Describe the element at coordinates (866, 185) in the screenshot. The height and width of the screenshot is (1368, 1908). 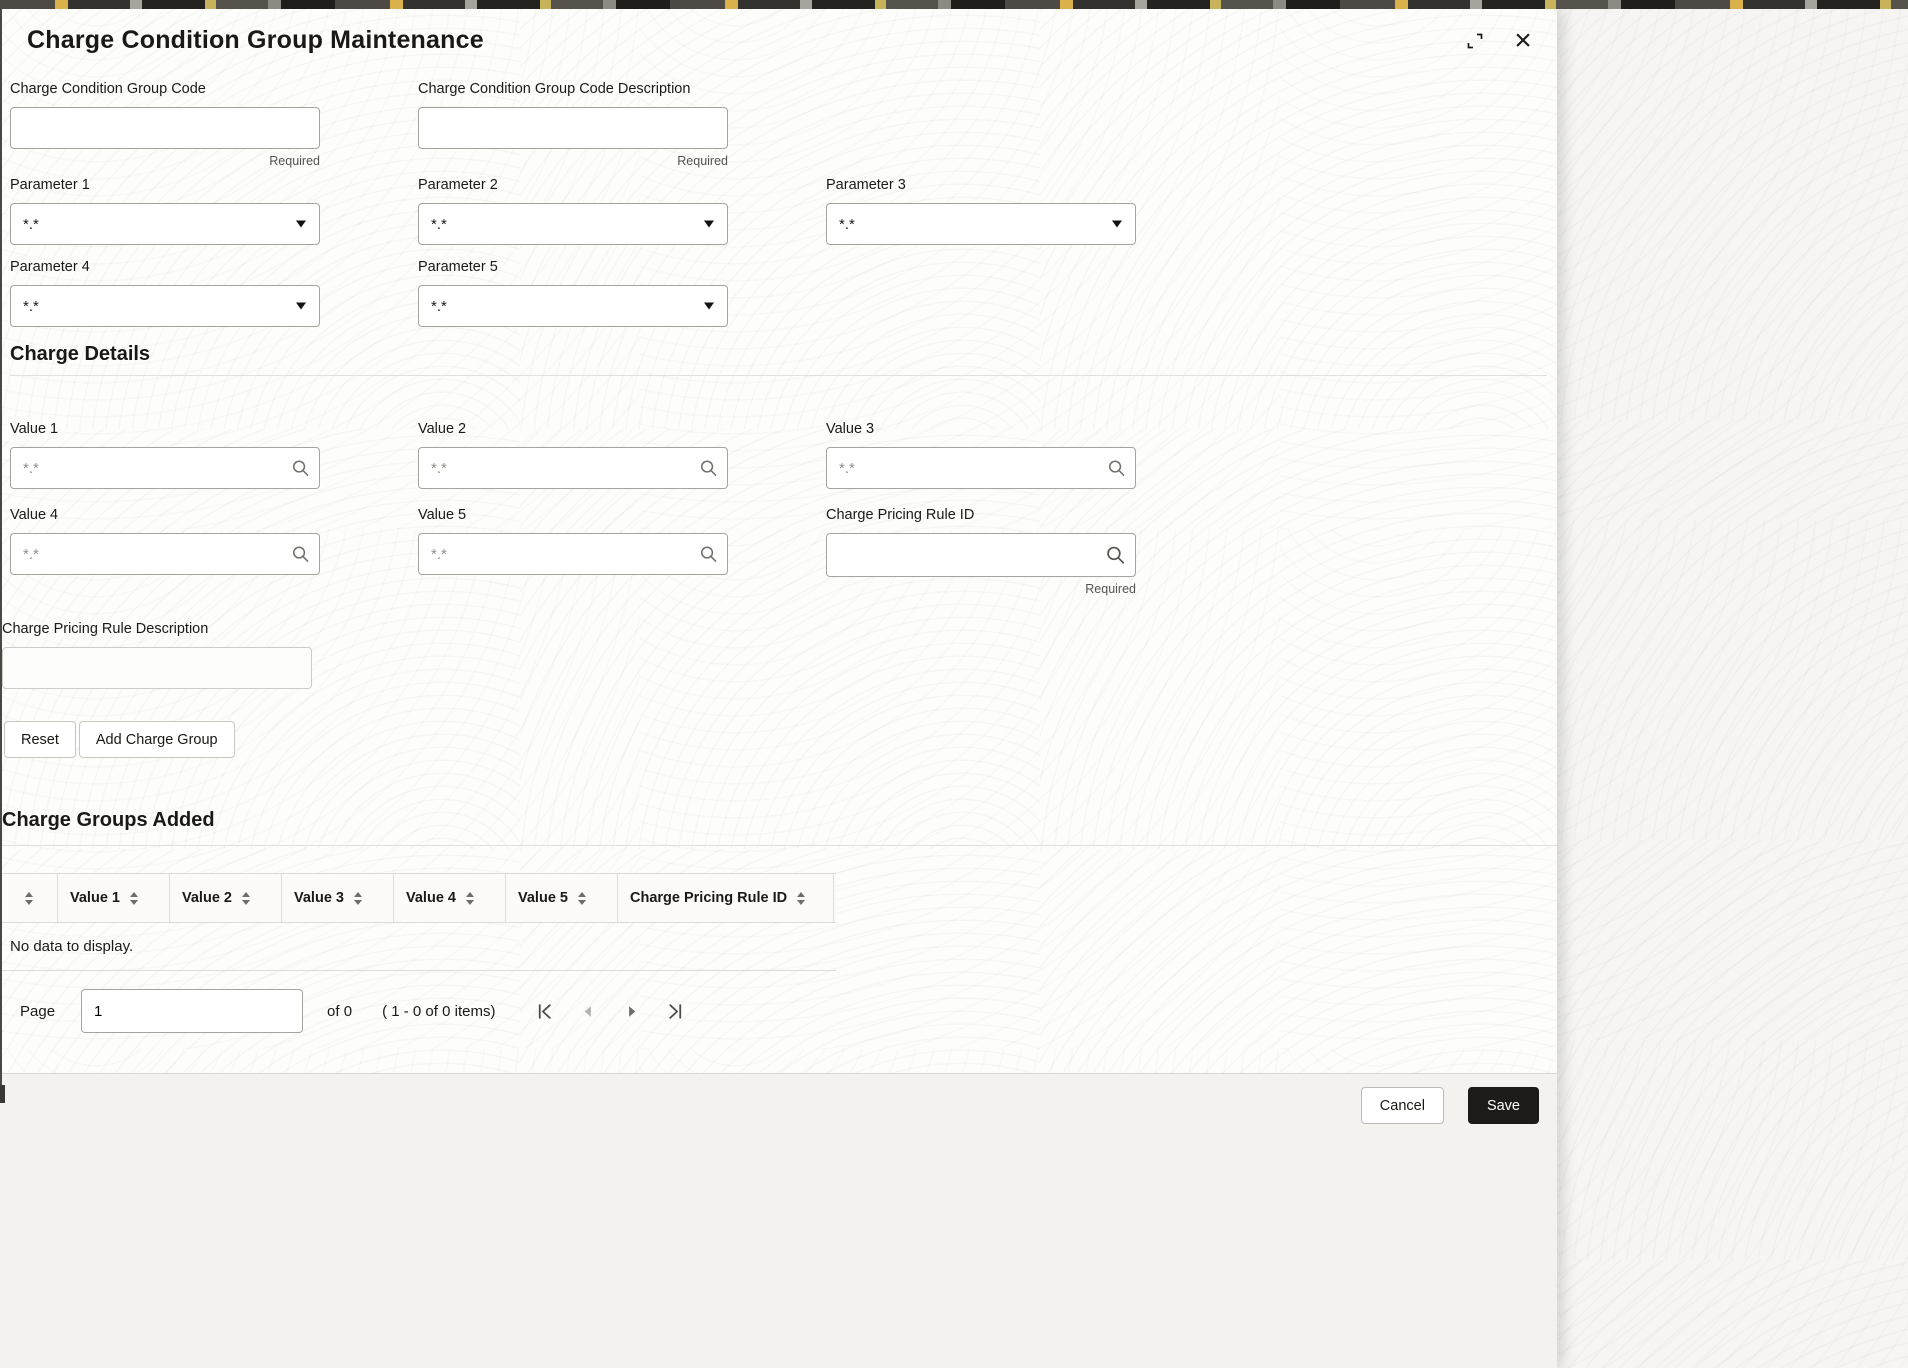
I see `parameter-3-label: Parameter 3` at that location.